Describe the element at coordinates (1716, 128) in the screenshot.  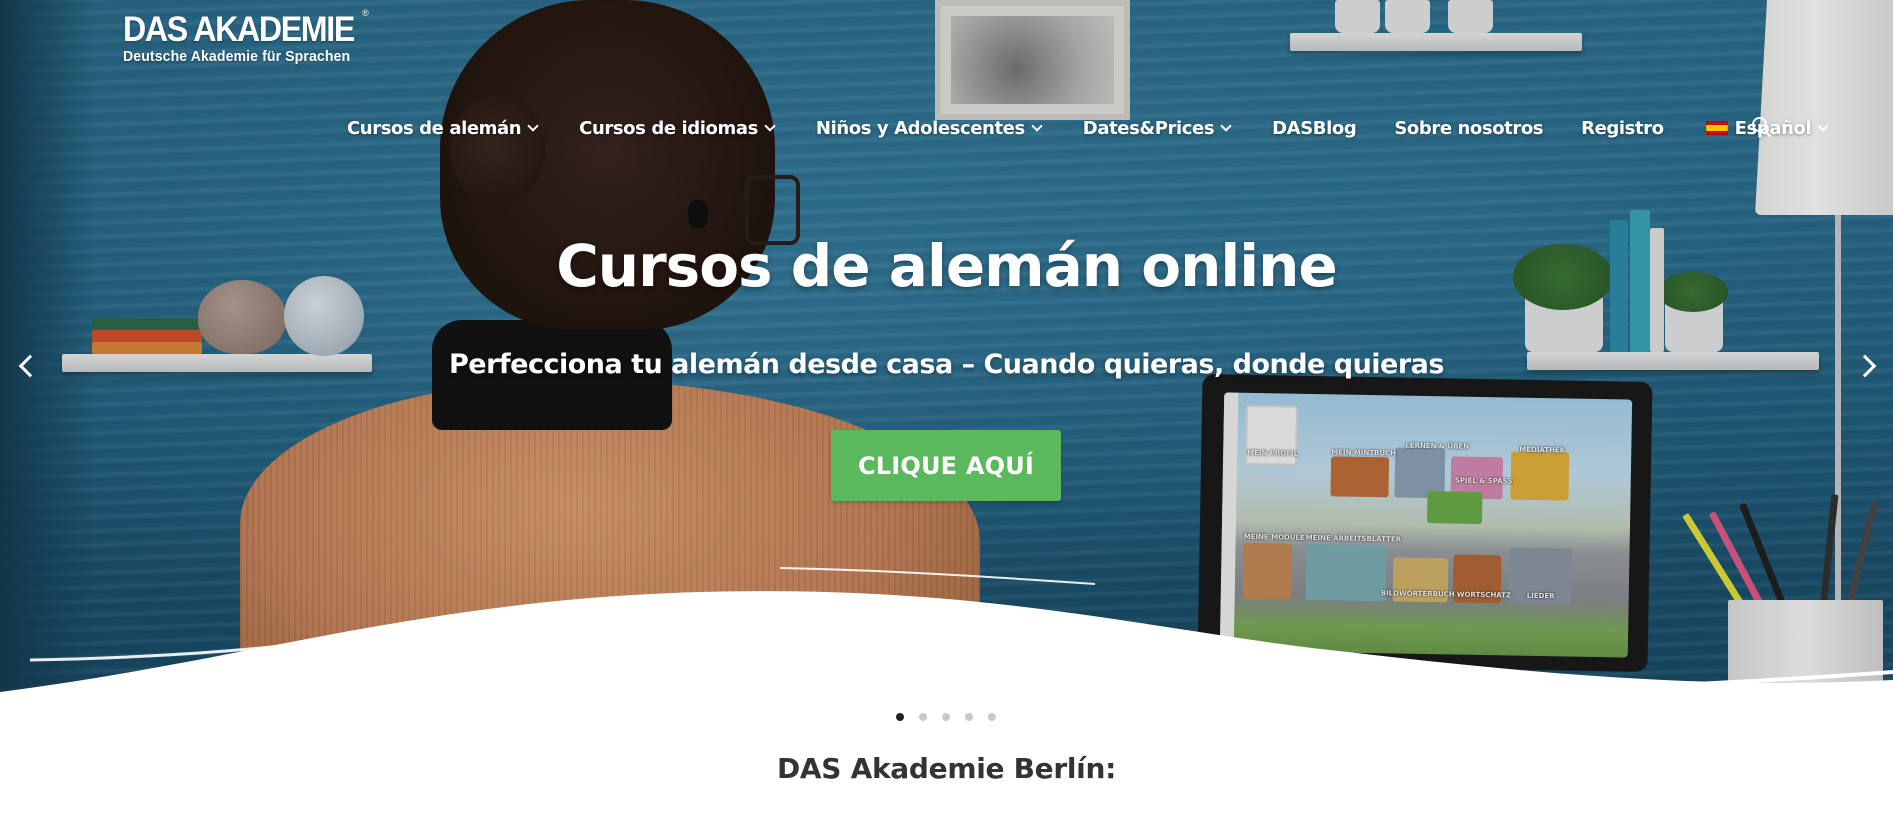
I see `spain-flag-icon` at that location.